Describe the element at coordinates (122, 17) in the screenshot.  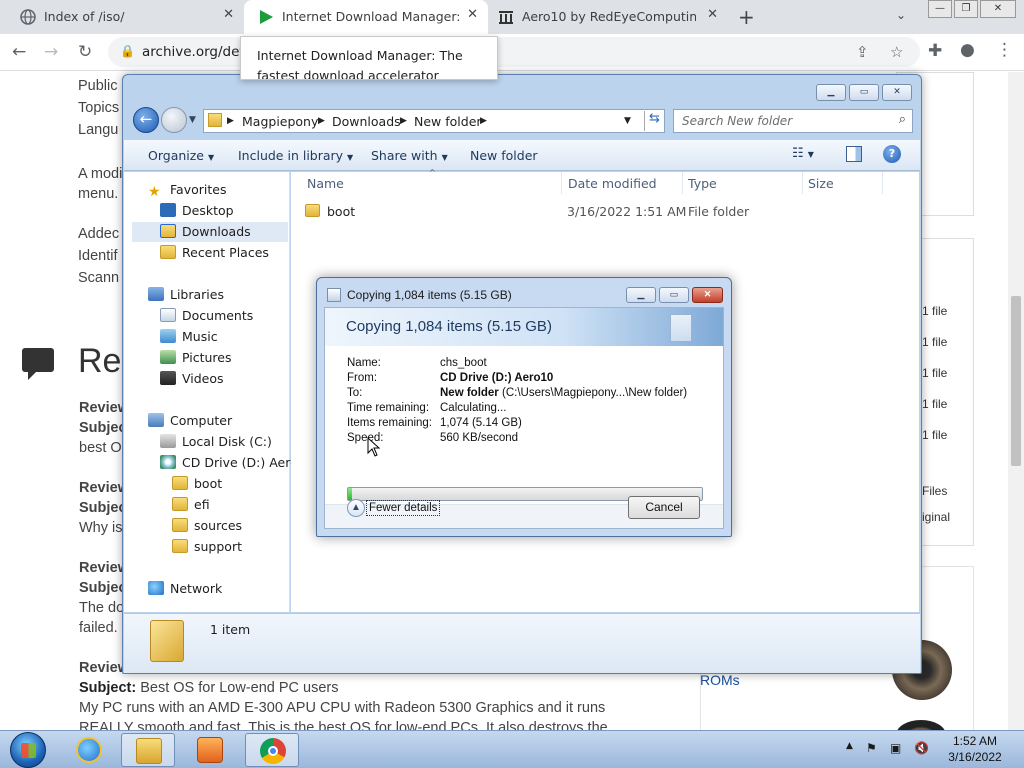
I see `tab-index-iso: Index of /iso/ ✕` at that location.